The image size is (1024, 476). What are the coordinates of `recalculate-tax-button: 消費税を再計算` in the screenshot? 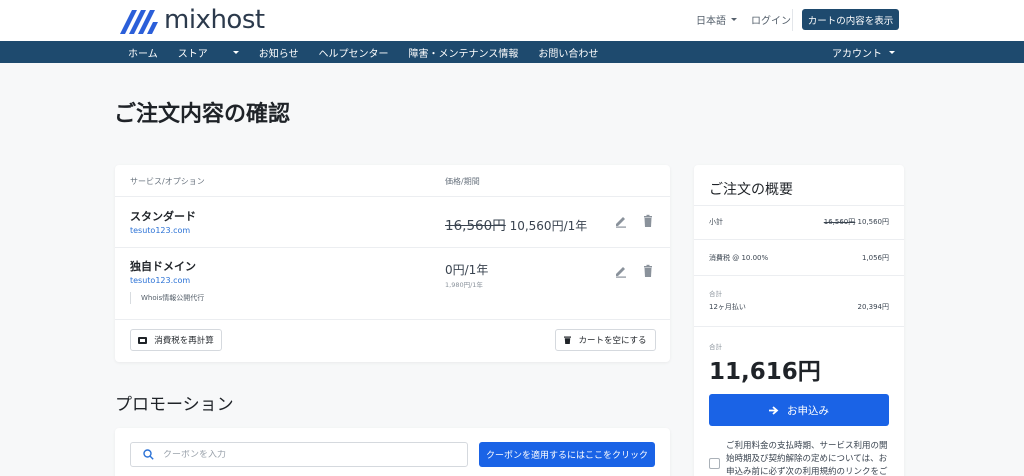 It's located at (176, 340).